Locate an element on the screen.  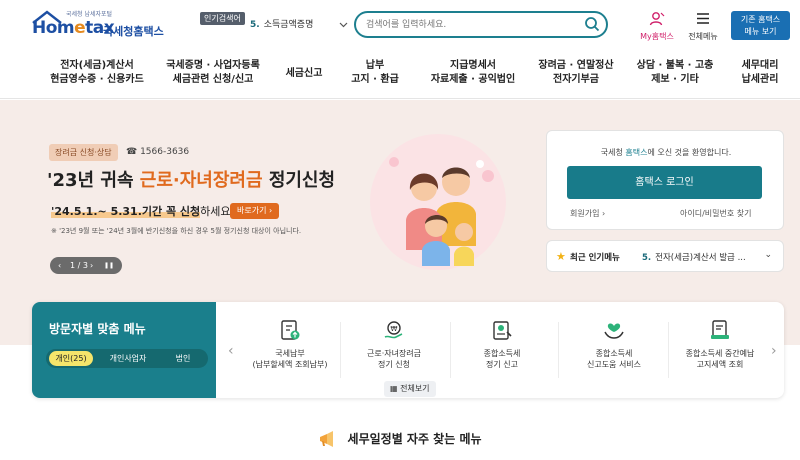
service-interim-prepayment: 종합소득세 중간예납 고지세액 조회 is located at coordinates (720, 344).